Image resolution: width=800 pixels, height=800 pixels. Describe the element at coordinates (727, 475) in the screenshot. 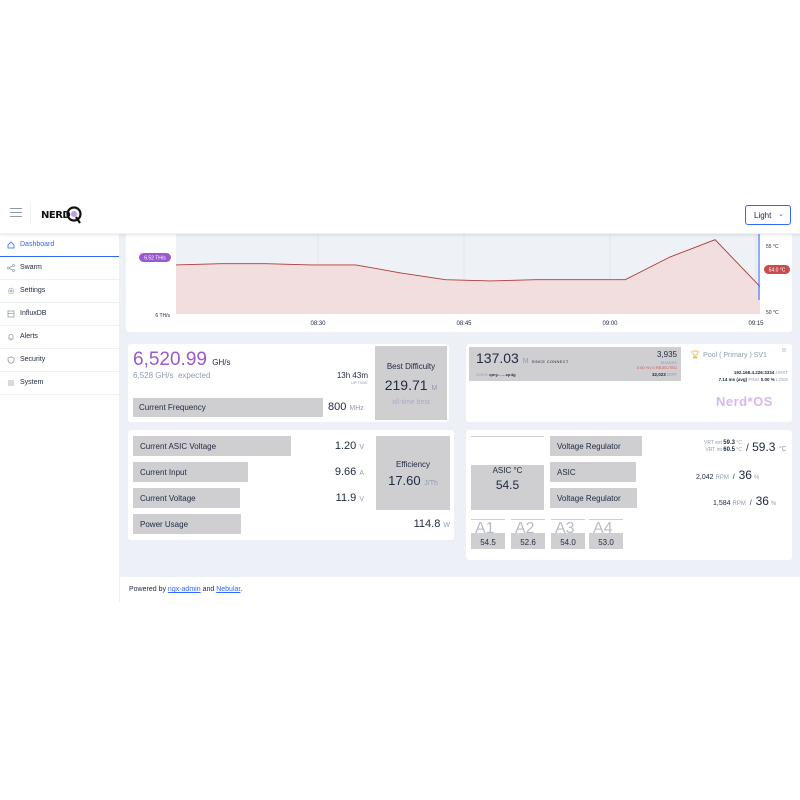

I see `asic-fan-speed: 2,042 RPM / 36 %` at that location.